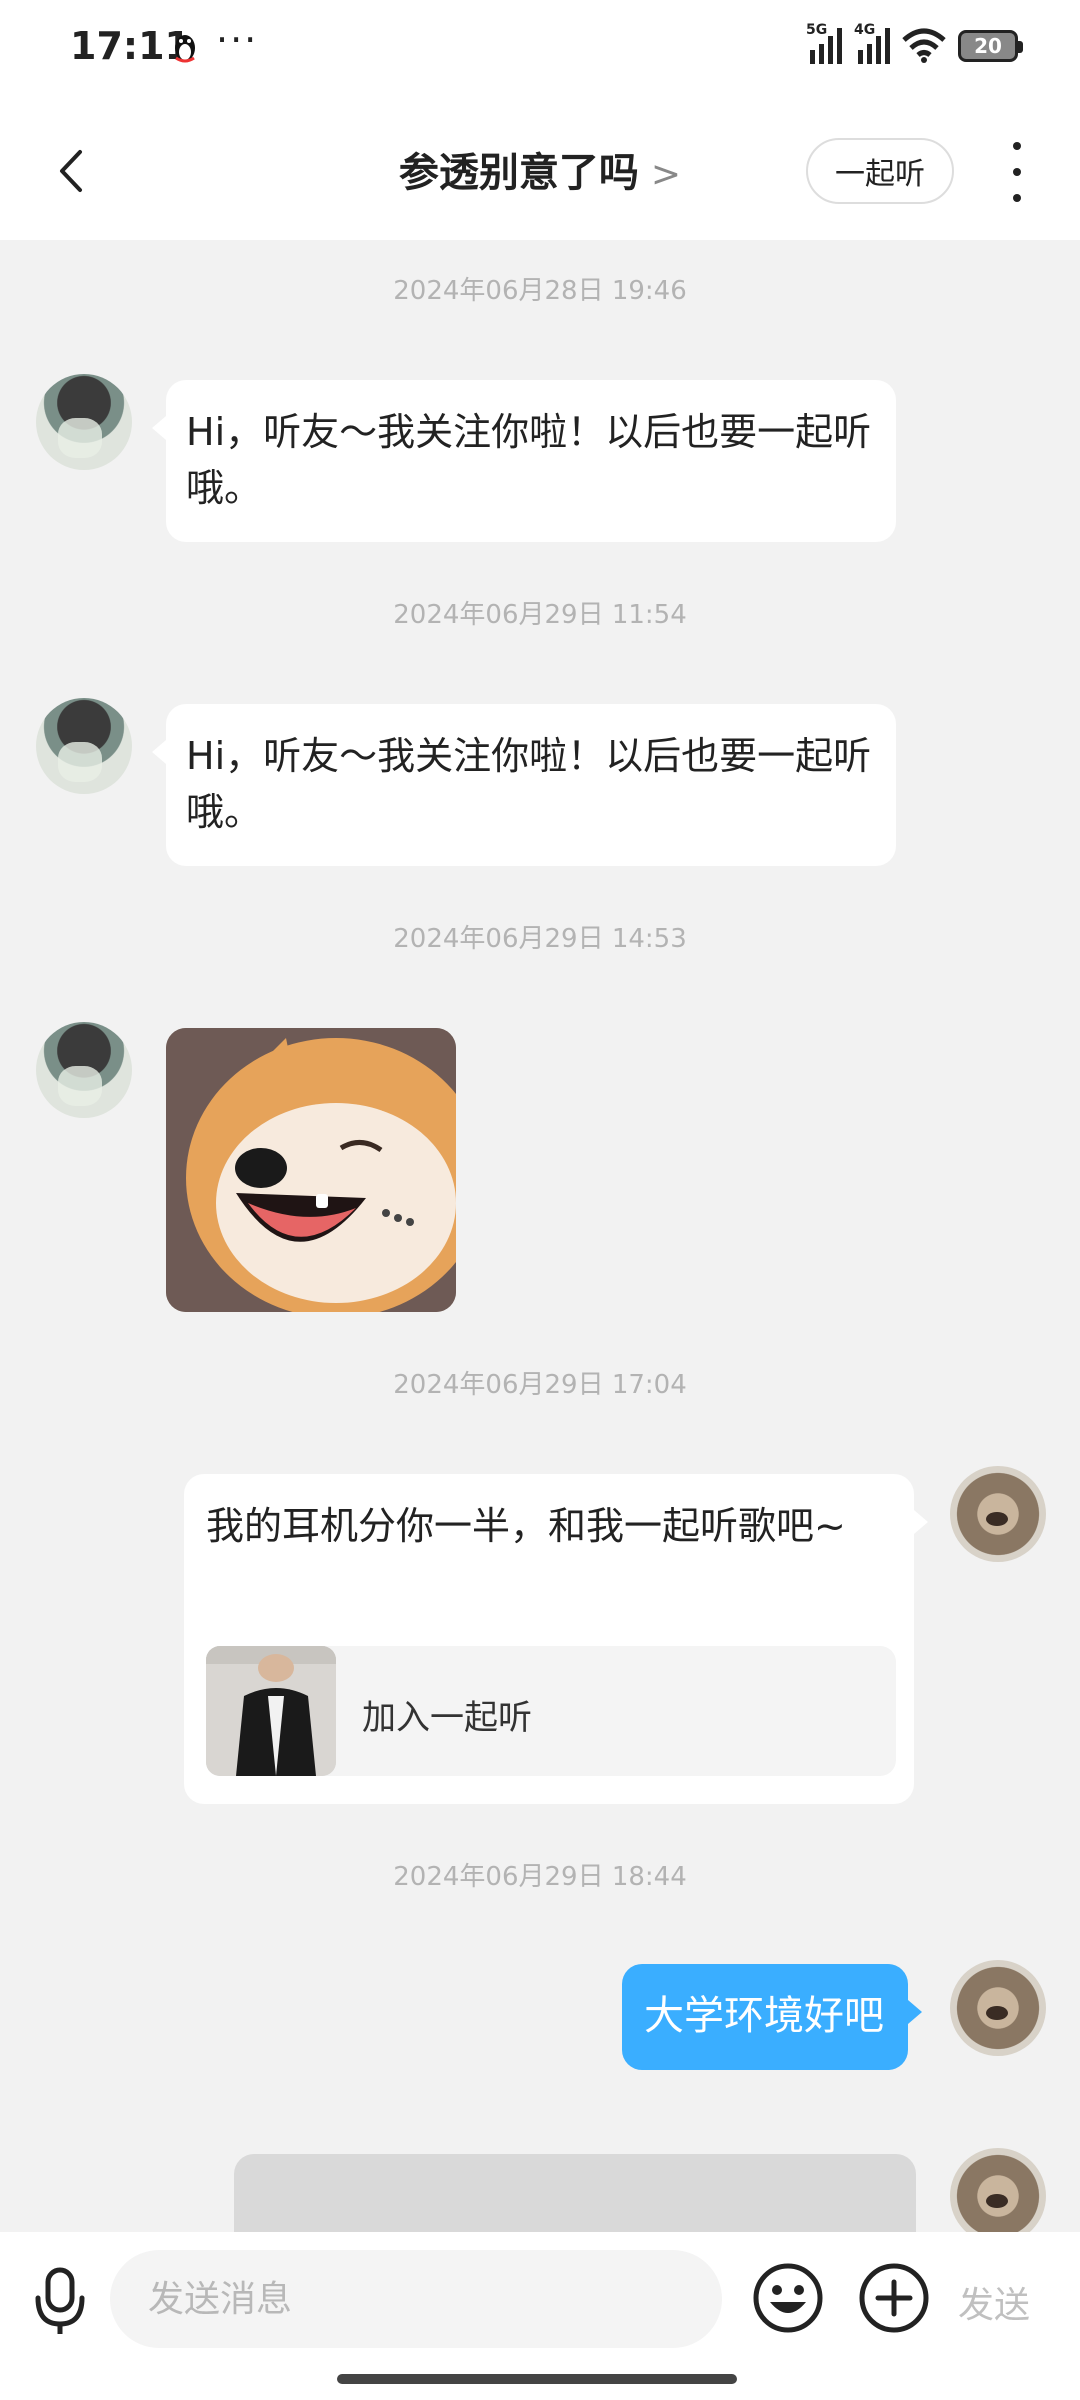  Describe the element at coordinates (824, 43) in the screenshot. I see `signal-5g-icon: 5G` at that location.